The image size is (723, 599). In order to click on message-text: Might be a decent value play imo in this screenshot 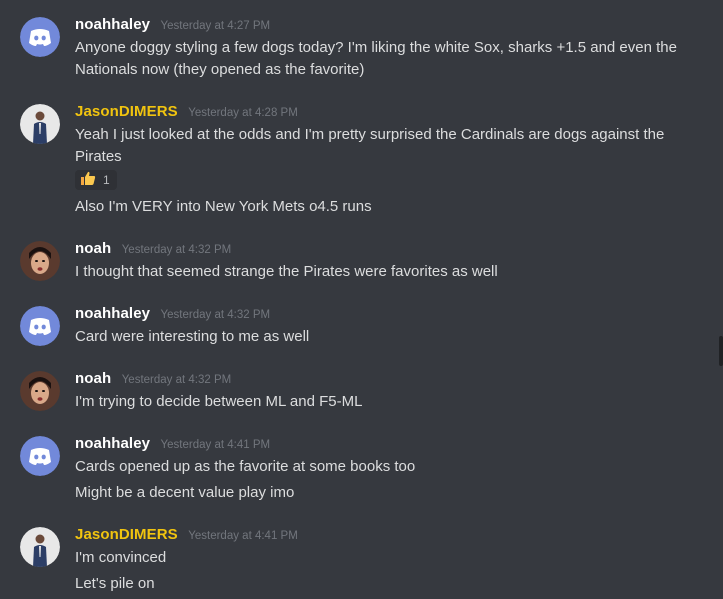, I will do `click(185, 492)`.